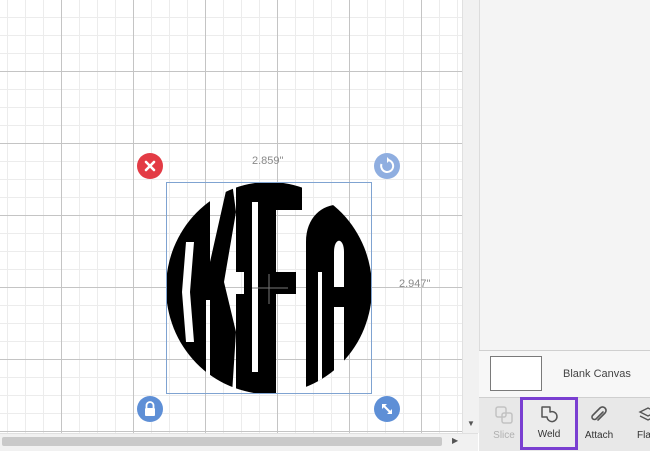 This screenshot has width=650, height=451. I want to click on weld-label: Weld, so click(549, 434).